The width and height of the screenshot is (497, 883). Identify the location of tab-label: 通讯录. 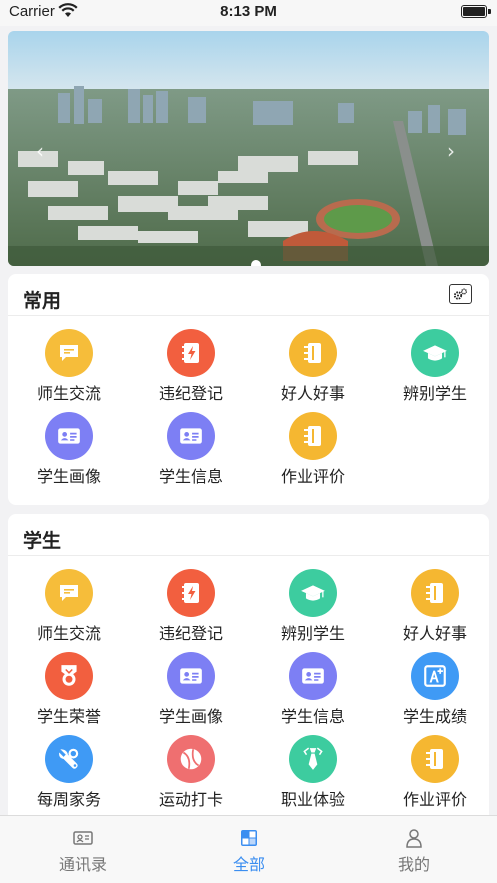
(82, 864).